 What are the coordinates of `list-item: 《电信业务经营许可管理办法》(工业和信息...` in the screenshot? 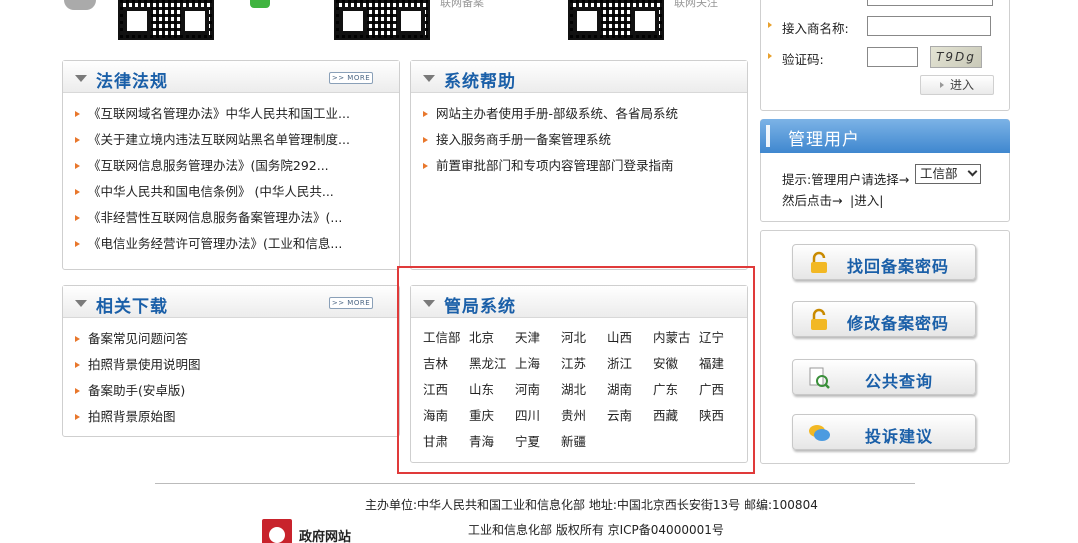 It's located at (236, 246).